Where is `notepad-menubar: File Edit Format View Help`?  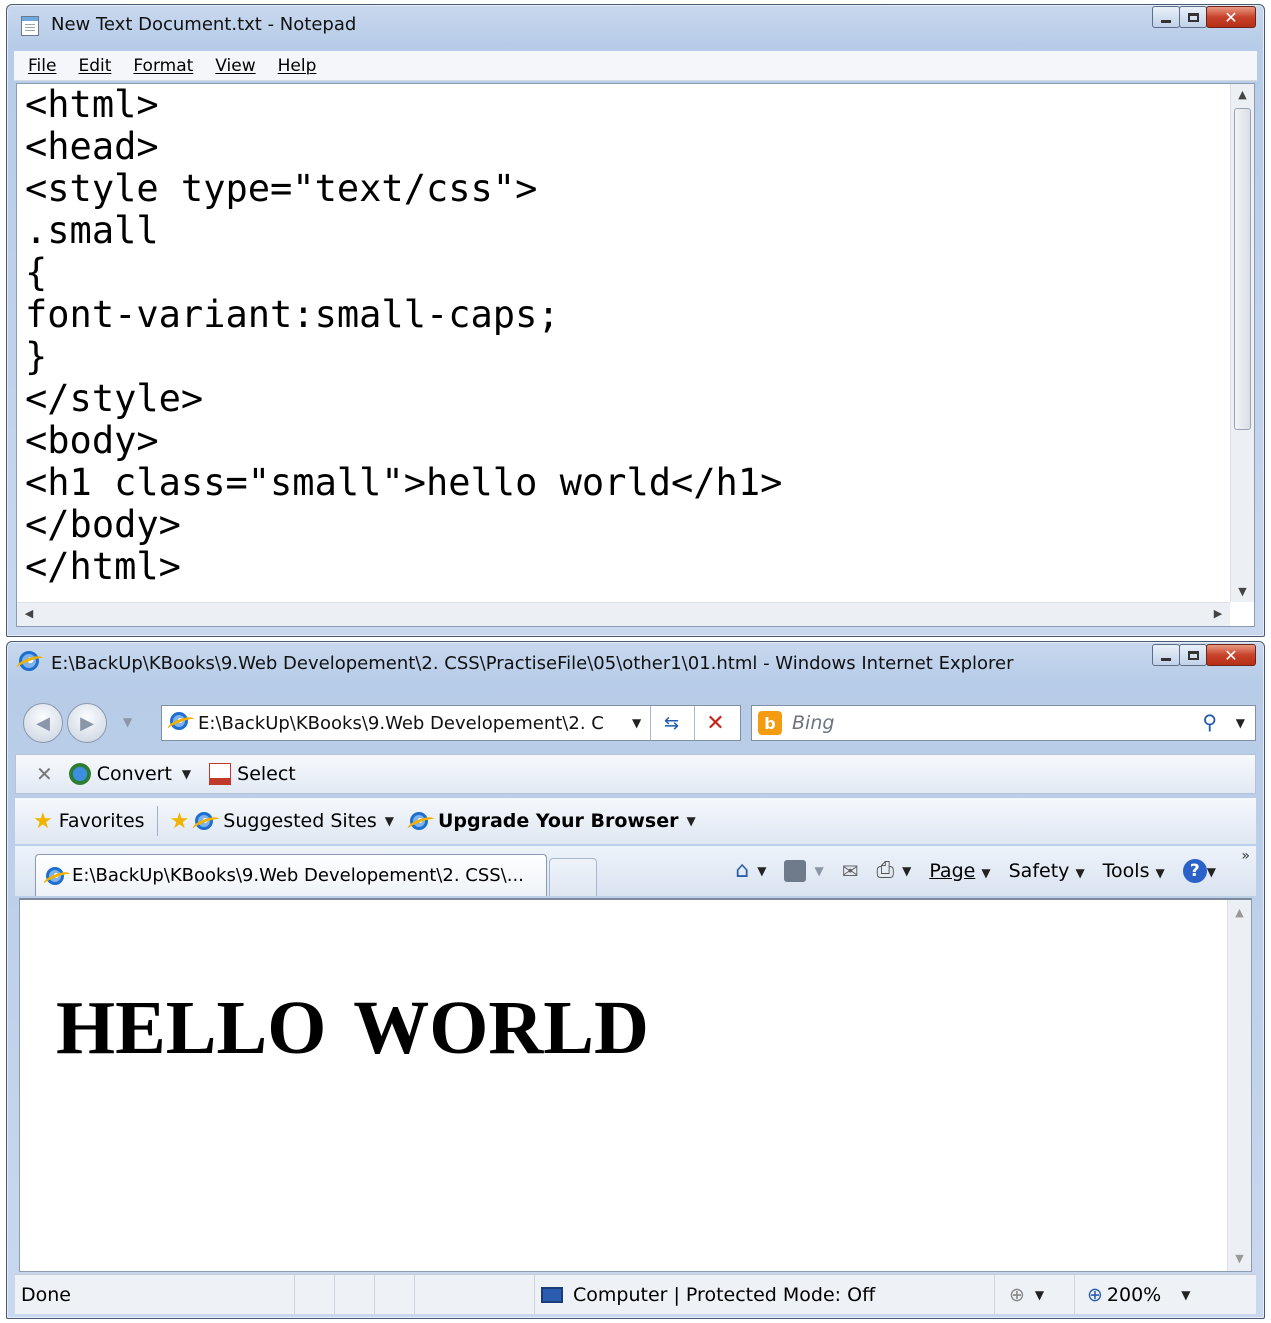 notepad-menubar: File Edit Format View Help is located at coordinates (635, 66).